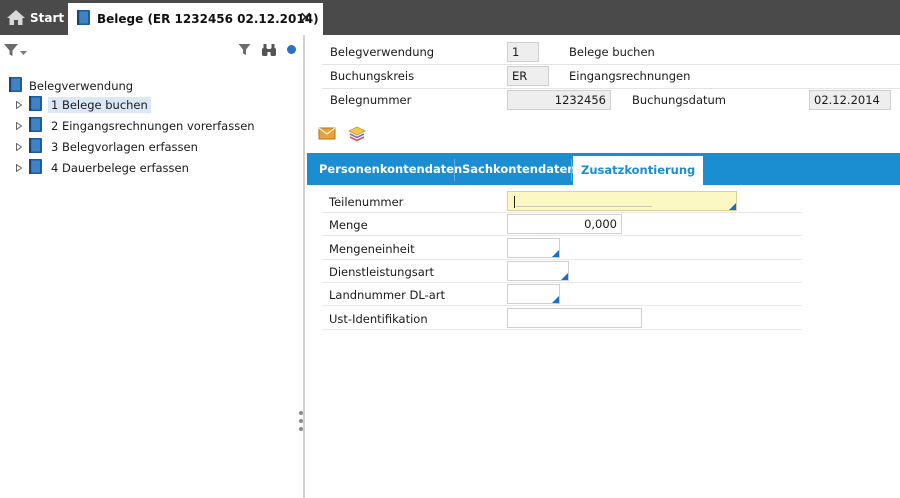  Describe the element at coordinates (151, 50) in the screenshot. I see `tree-toolbar` at that location.